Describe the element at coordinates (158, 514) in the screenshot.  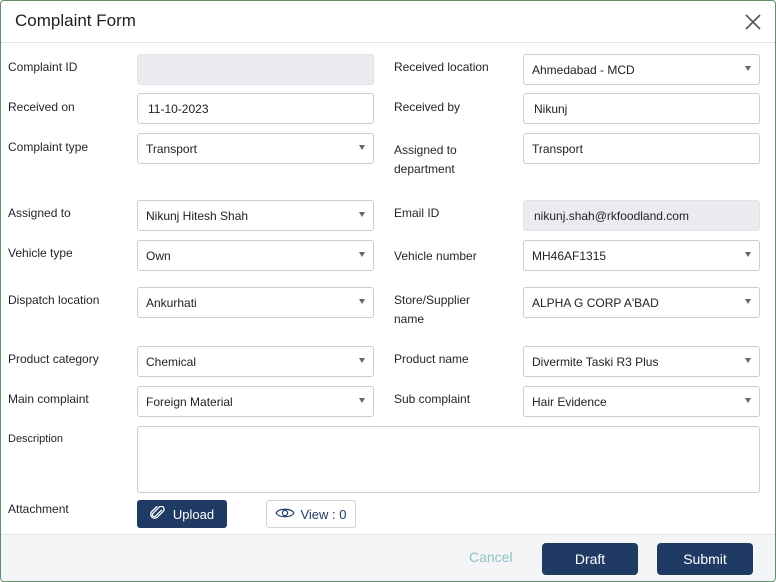
I see `paperclip-icon` at that location.